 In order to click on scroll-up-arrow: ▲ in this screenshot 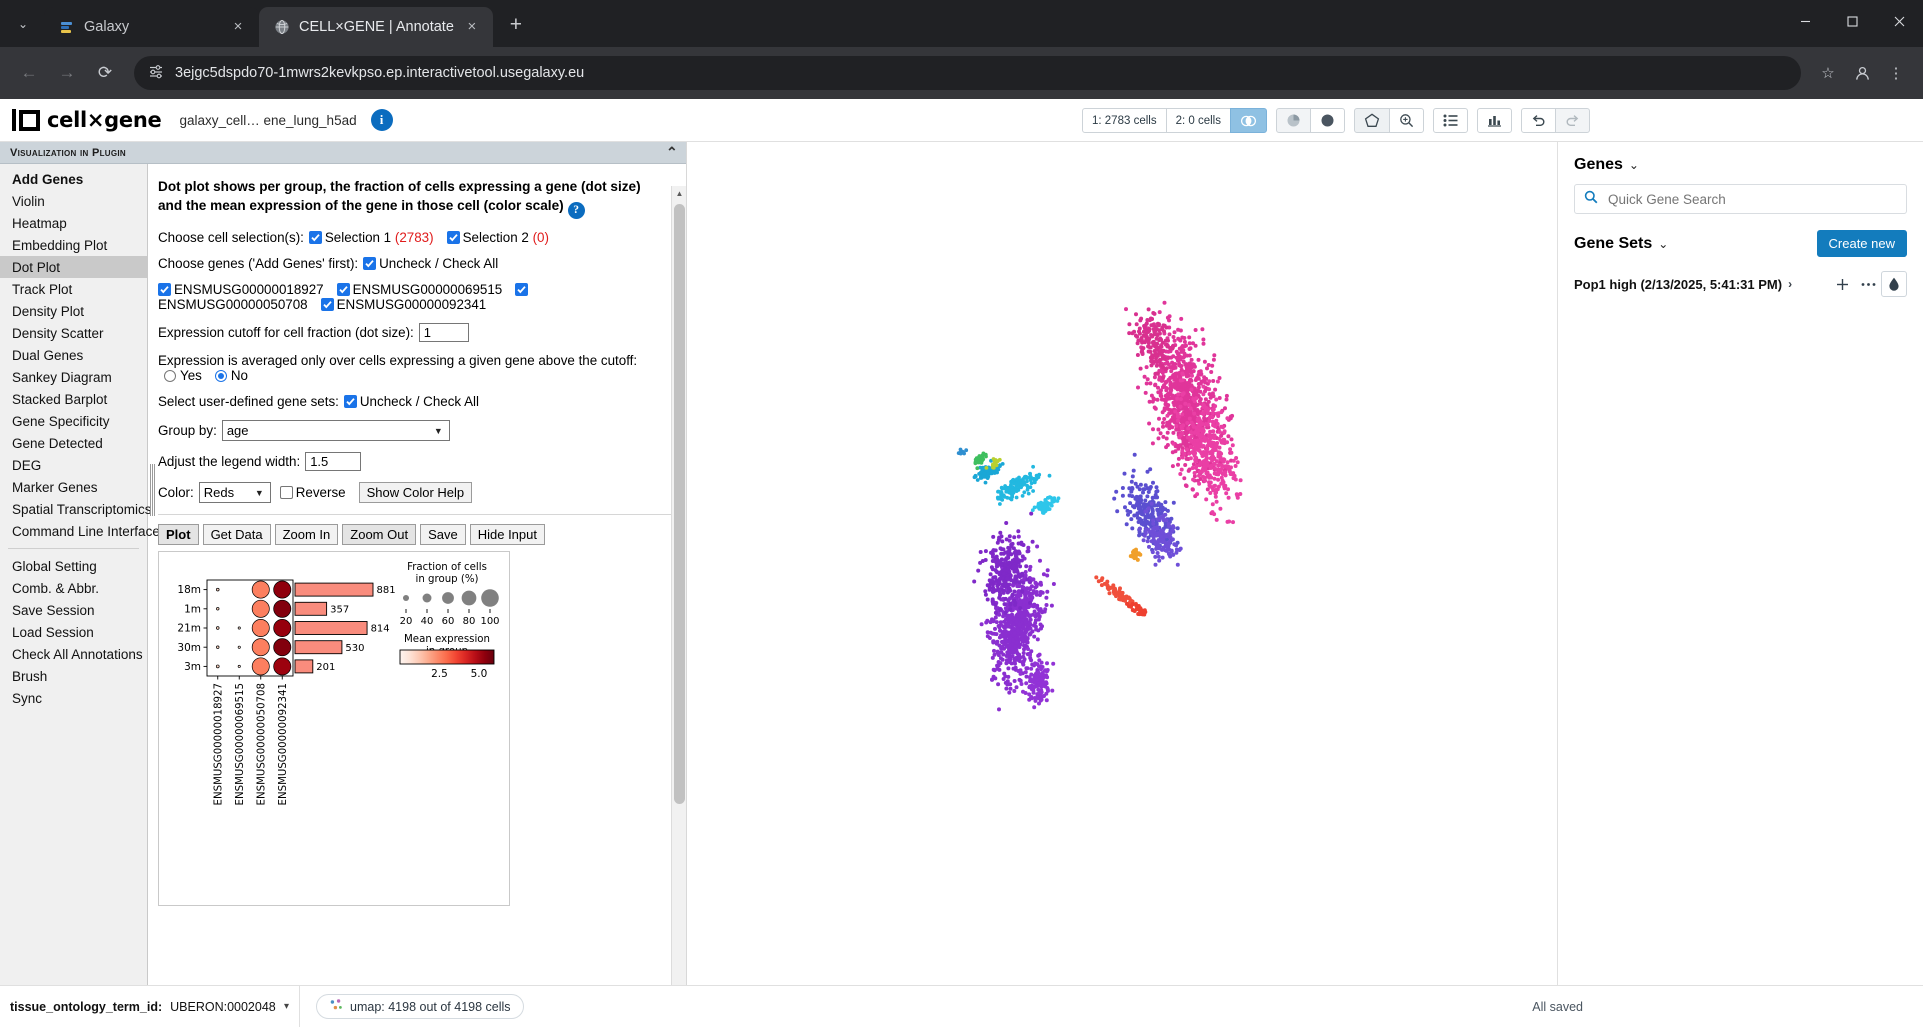, I will do `click(679, 193)`.